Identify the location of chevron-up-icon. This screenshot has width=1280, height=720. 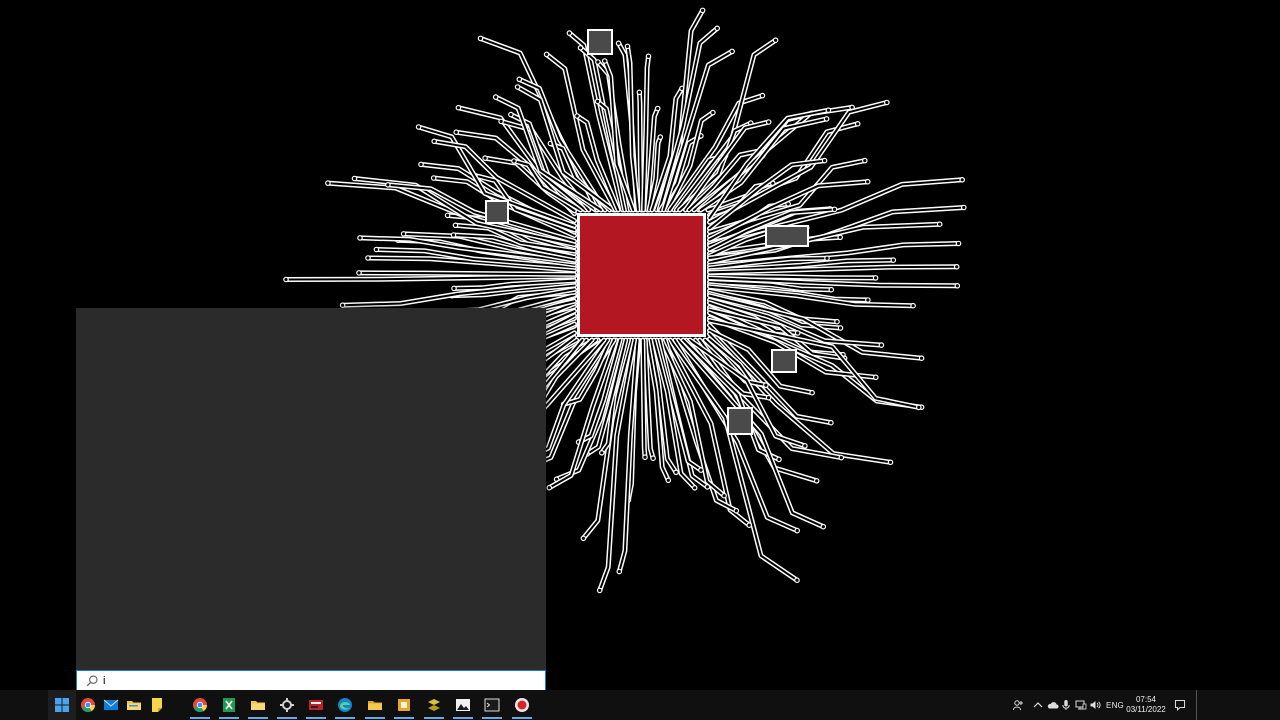
(1038, 705).